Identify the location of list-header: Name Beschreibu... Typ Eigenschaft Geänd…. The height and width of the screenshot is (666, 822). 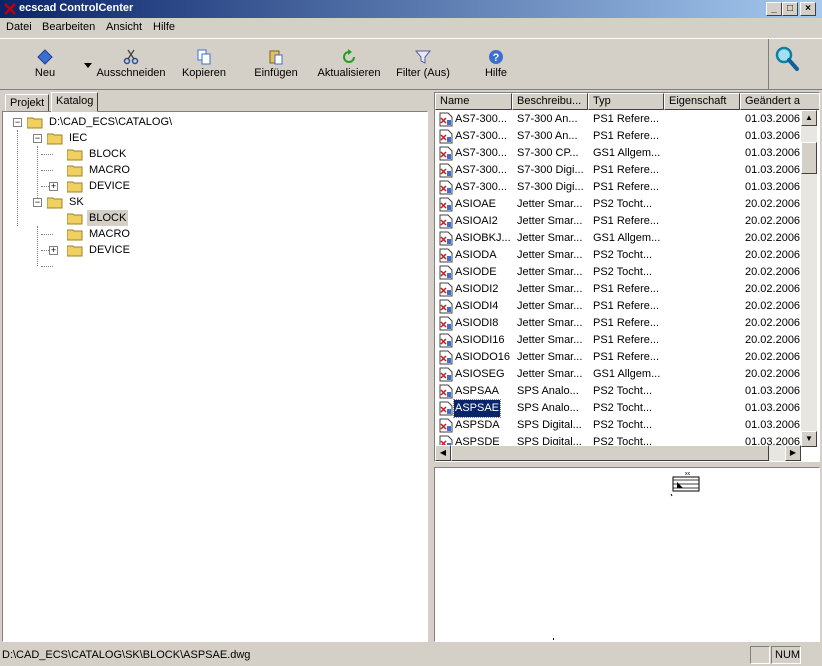
(627, 101).